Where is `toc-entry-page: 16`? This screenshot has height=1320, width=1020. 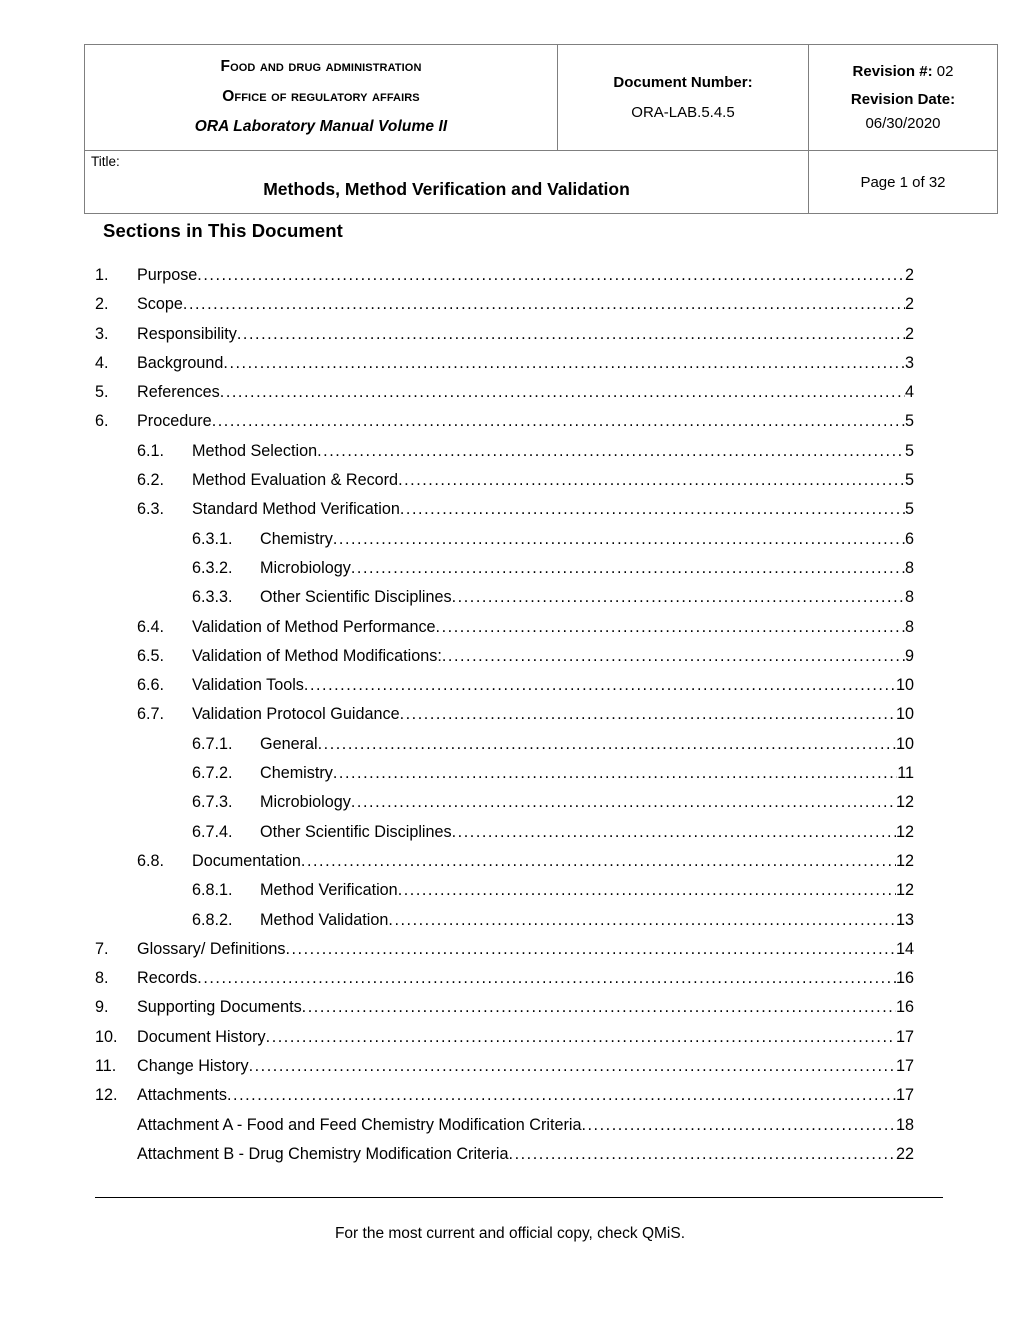 toc-entry-page: 16 is located at coordinates (904, 978).